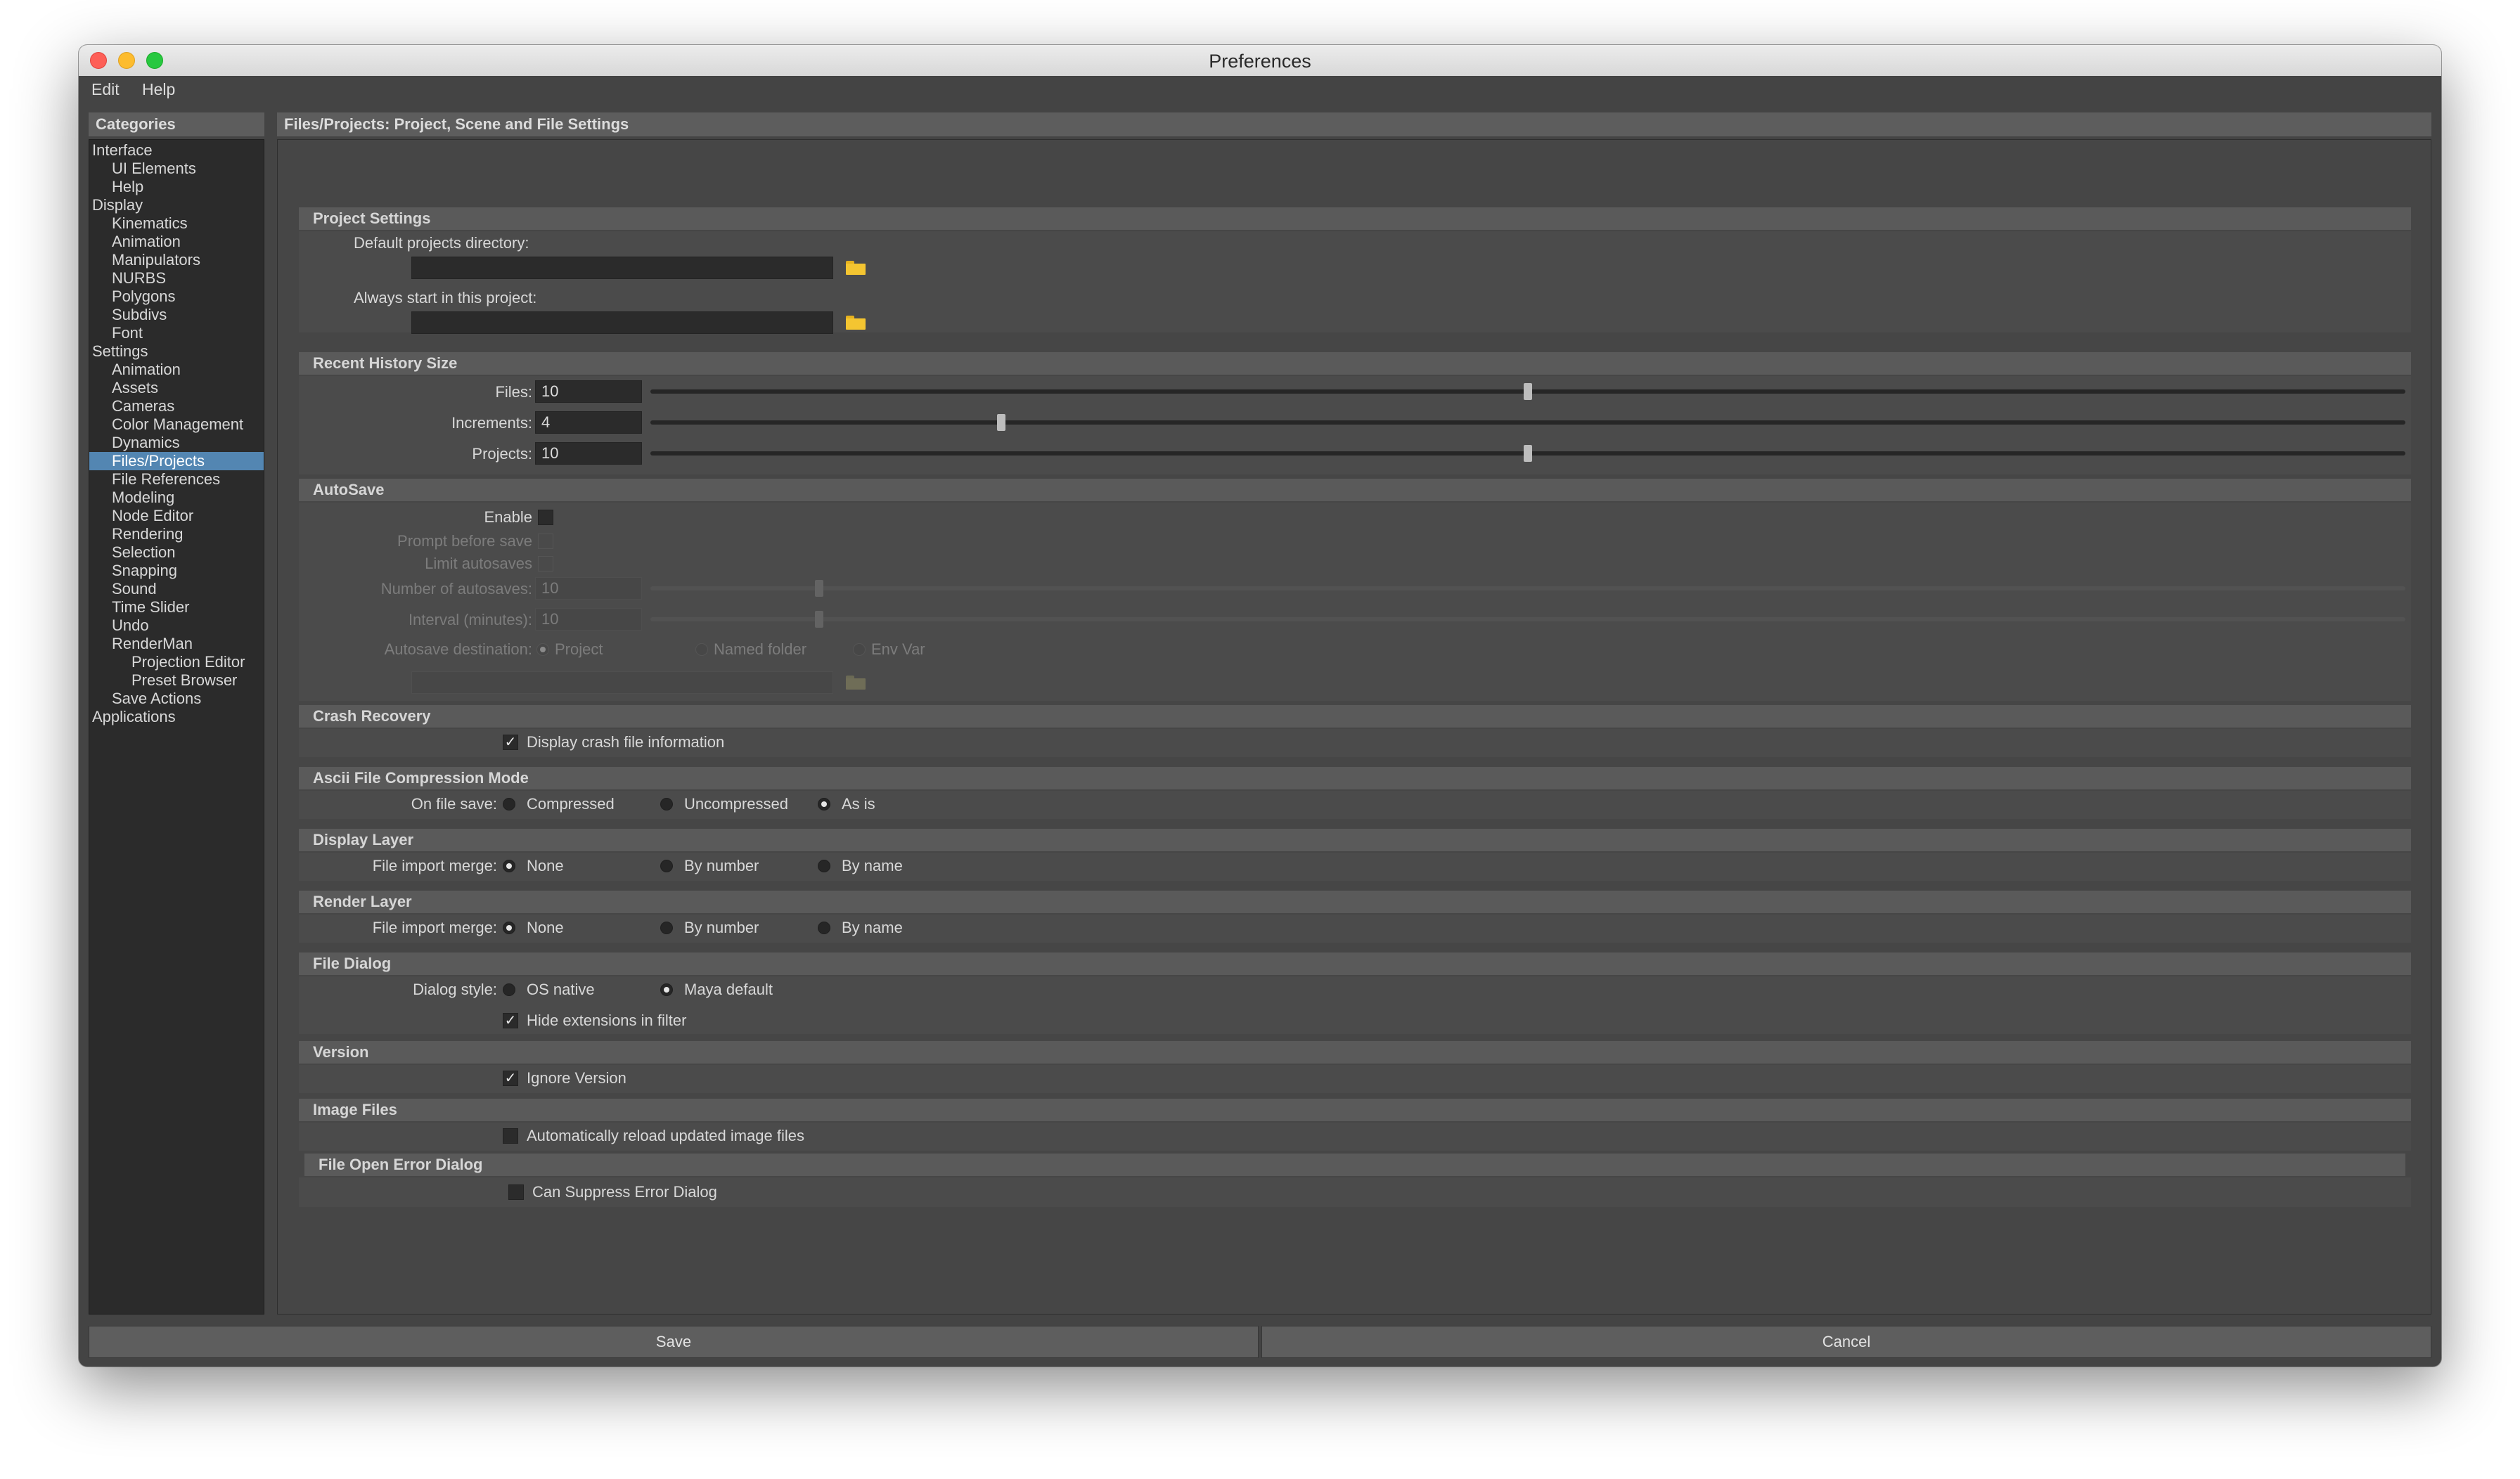  Describe the element at coordinates (1355, 219) in the screenshot. I see `section-project-settings: Project Settings` at that location.